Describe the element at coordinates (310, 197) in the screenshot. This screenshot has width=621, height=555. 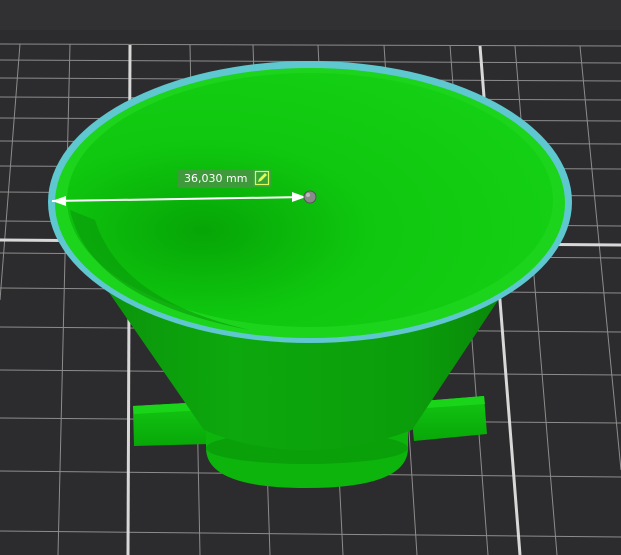
I see `center-point-handle` at that location.